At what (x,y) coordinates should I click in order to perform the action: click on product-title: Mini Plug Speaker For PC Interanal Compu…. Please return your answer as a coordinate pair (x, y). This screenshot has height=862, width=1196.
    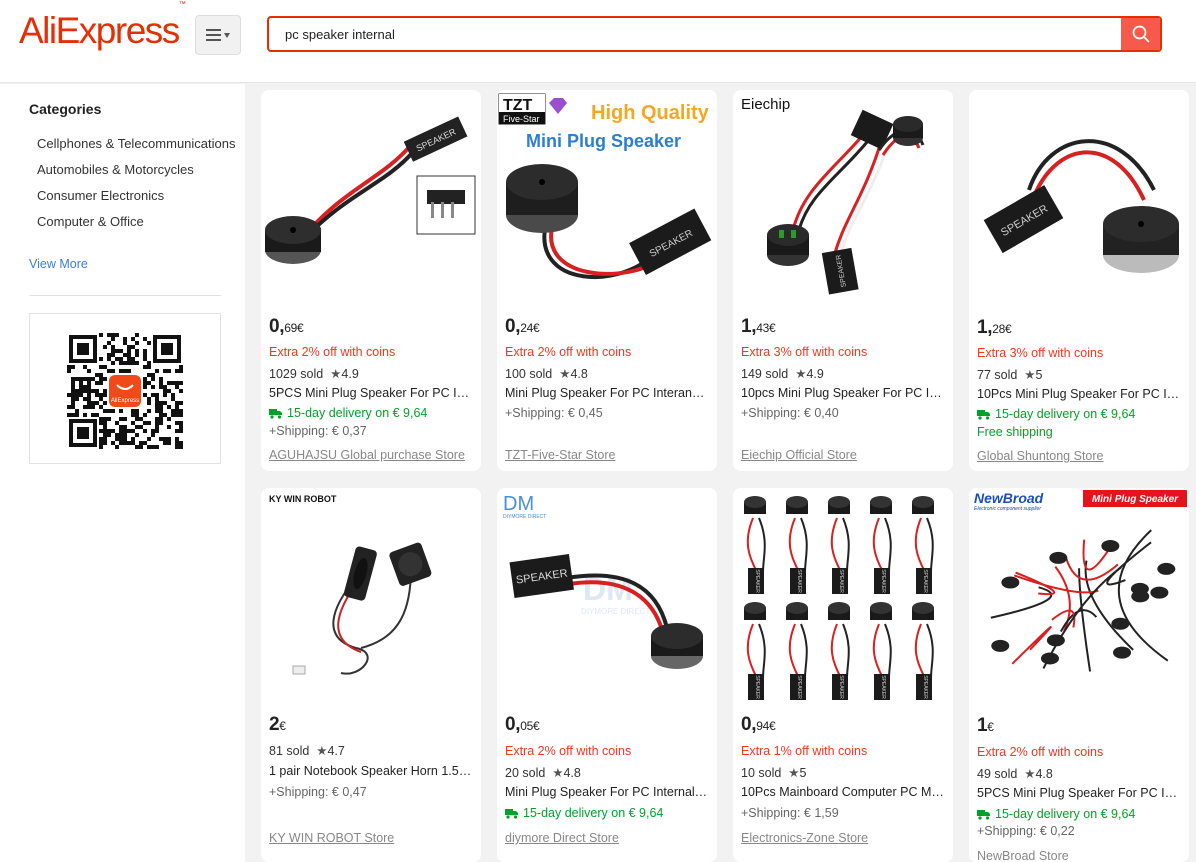
    Looking at the image, I should click on (607, 393).